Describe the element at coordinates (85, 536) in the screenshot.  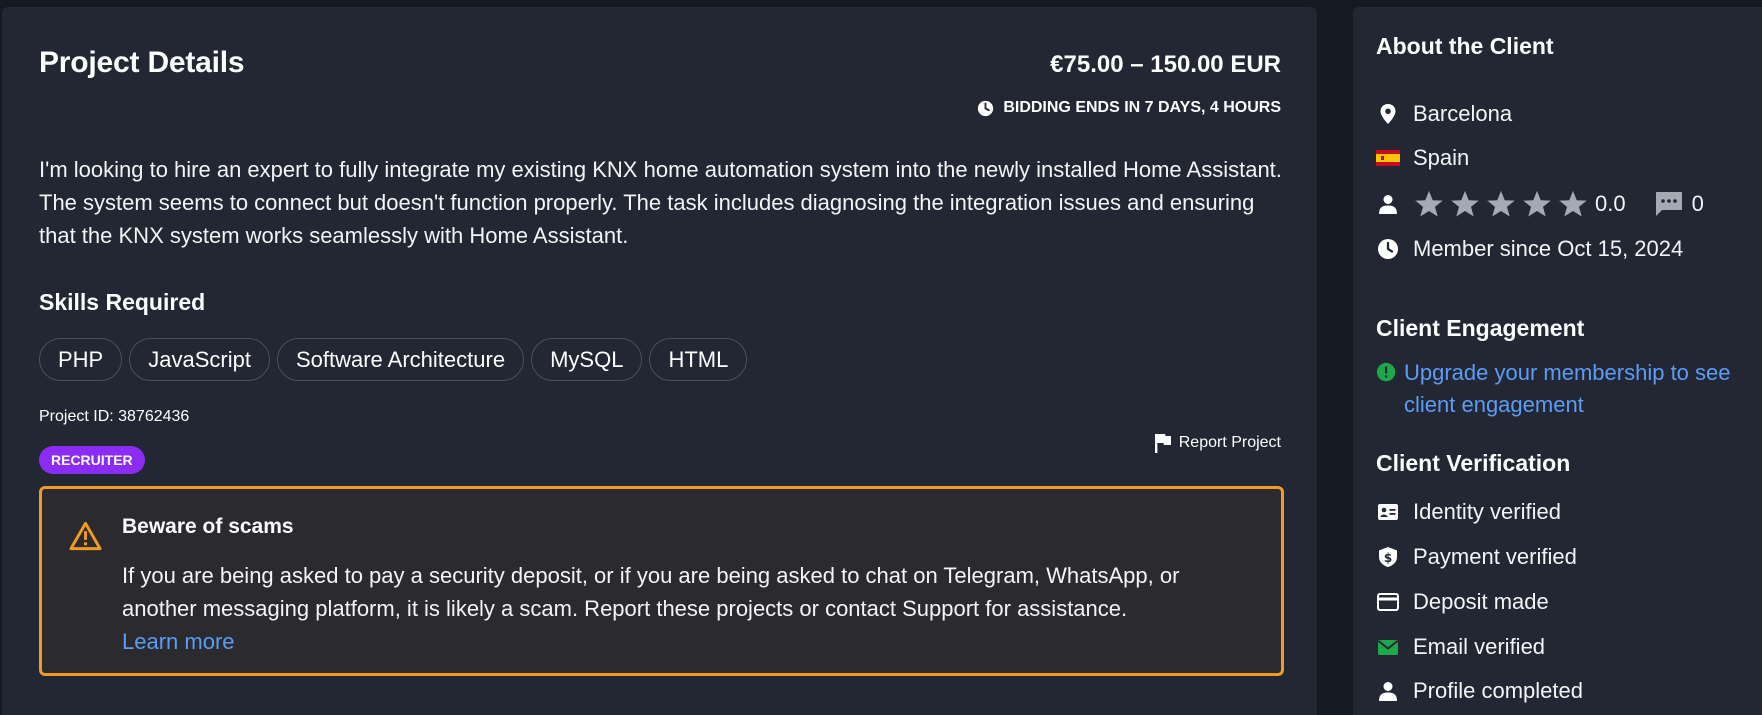
I see `warning-icon` at that location.